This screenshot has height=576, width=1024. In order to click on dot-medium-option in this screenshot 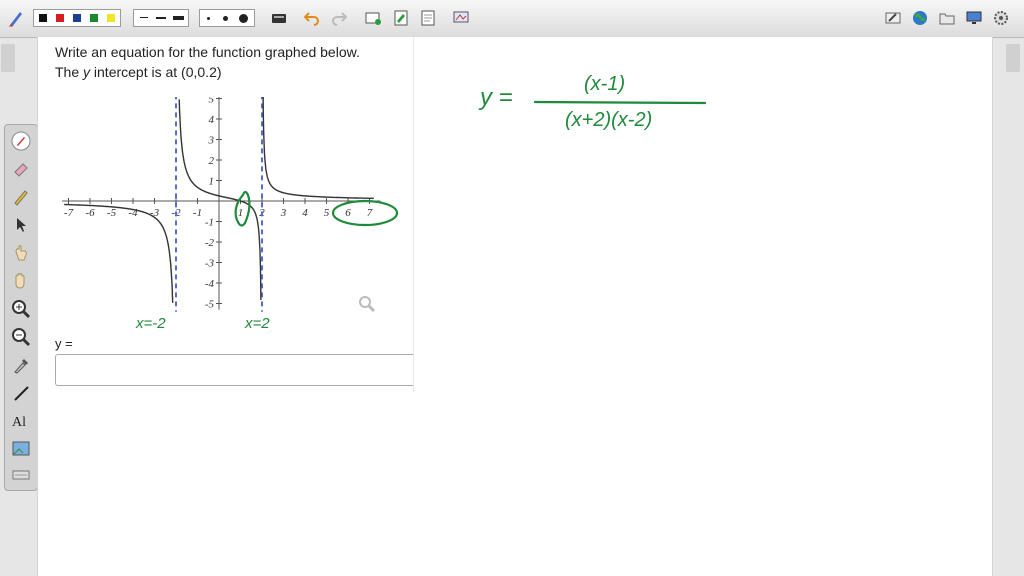, I will do `click(225, 18)`.